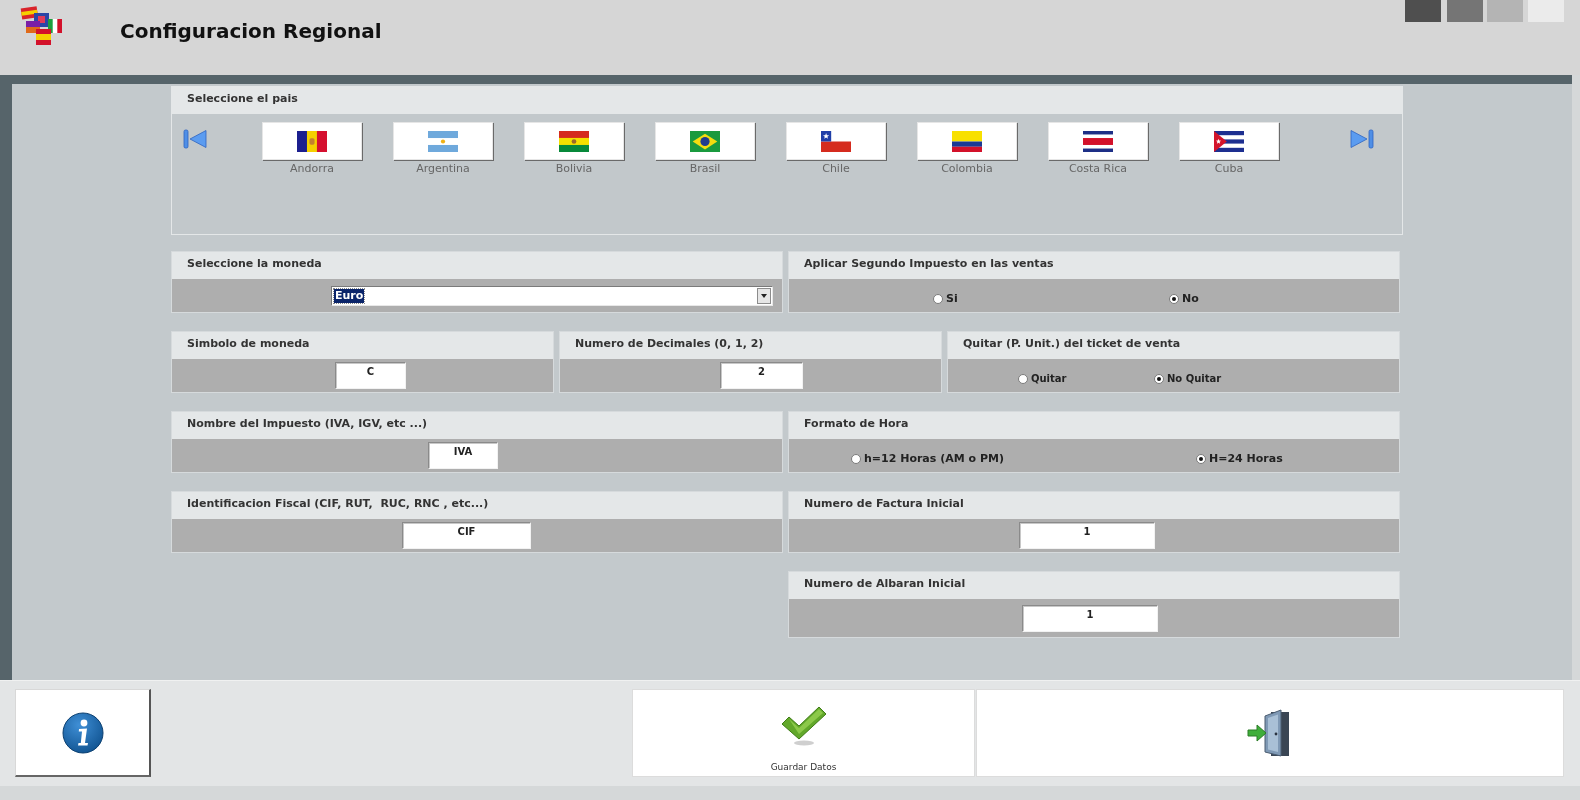 The image size is (1580, 800). I want to click on text-field: IVA, so click(463, 455).